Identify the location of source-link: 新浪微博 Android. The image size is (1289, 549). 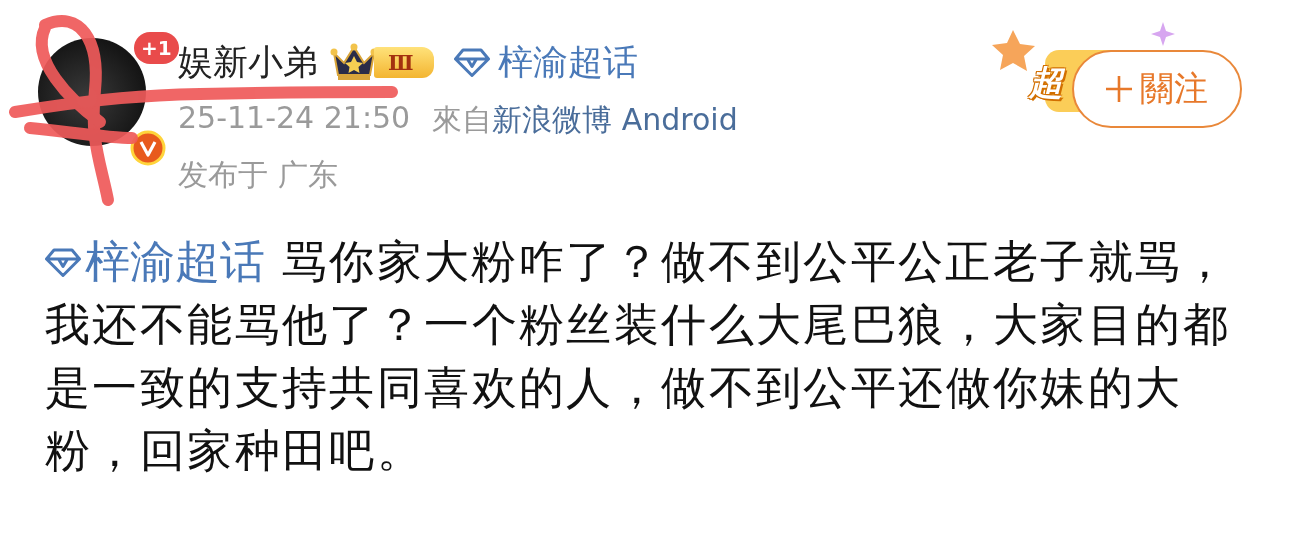
(615, 120).